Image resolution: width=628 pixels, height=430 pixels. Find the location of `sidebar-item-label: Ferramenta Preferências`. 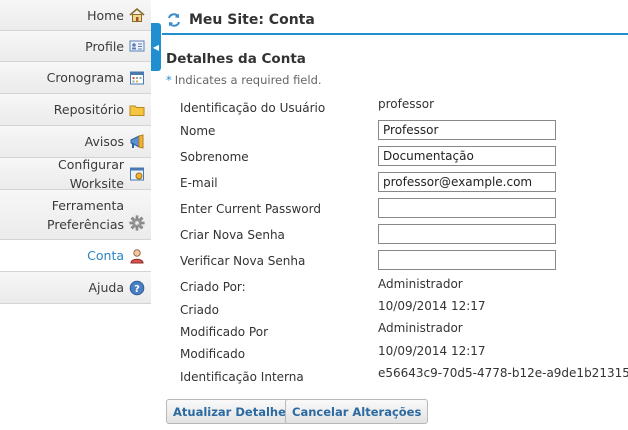

sidebar-item-label: Ferramenta Preferências is located at coordinates (85, 214).